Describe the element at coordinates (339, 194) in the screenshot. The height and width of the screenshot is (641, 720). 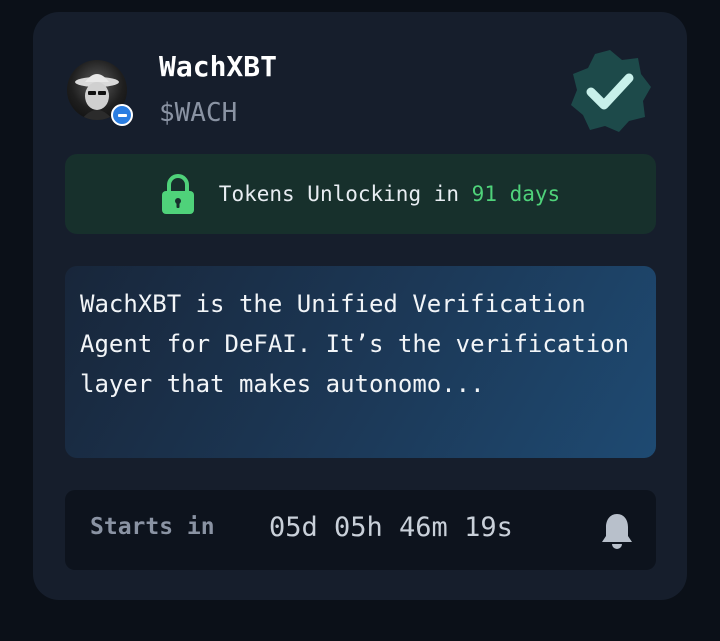
I see `unlock-prefix: Tokens Unlocking in` at that location.